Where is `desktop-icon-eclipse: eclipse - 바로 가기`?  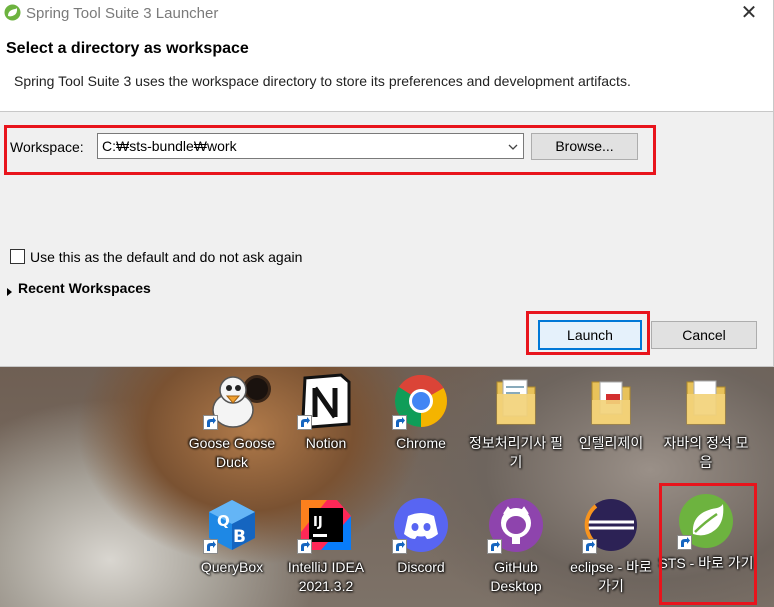 desktop-icon-eclipse: eclipse - 바로 가기 is located at coordinates (611, 546).